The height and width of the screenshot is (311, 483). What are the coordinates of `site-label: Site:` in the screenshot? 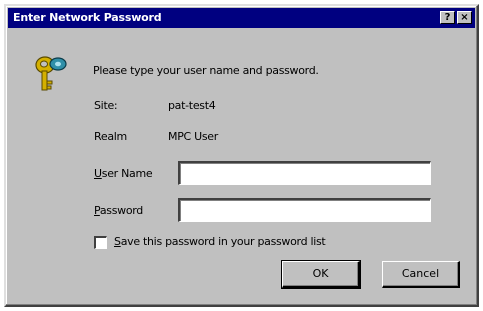 It's located at (106, 105).